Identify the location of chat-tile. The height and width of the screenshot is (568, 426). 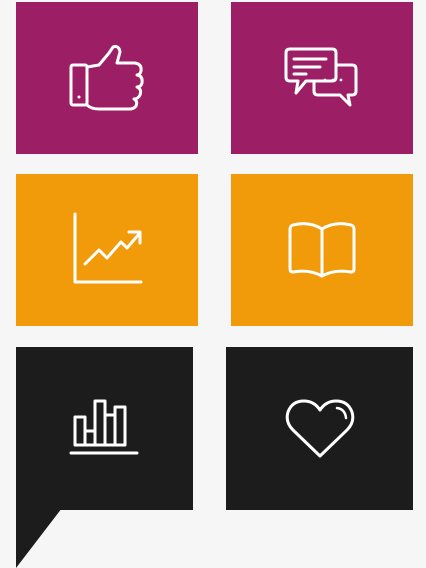
(322, 78).